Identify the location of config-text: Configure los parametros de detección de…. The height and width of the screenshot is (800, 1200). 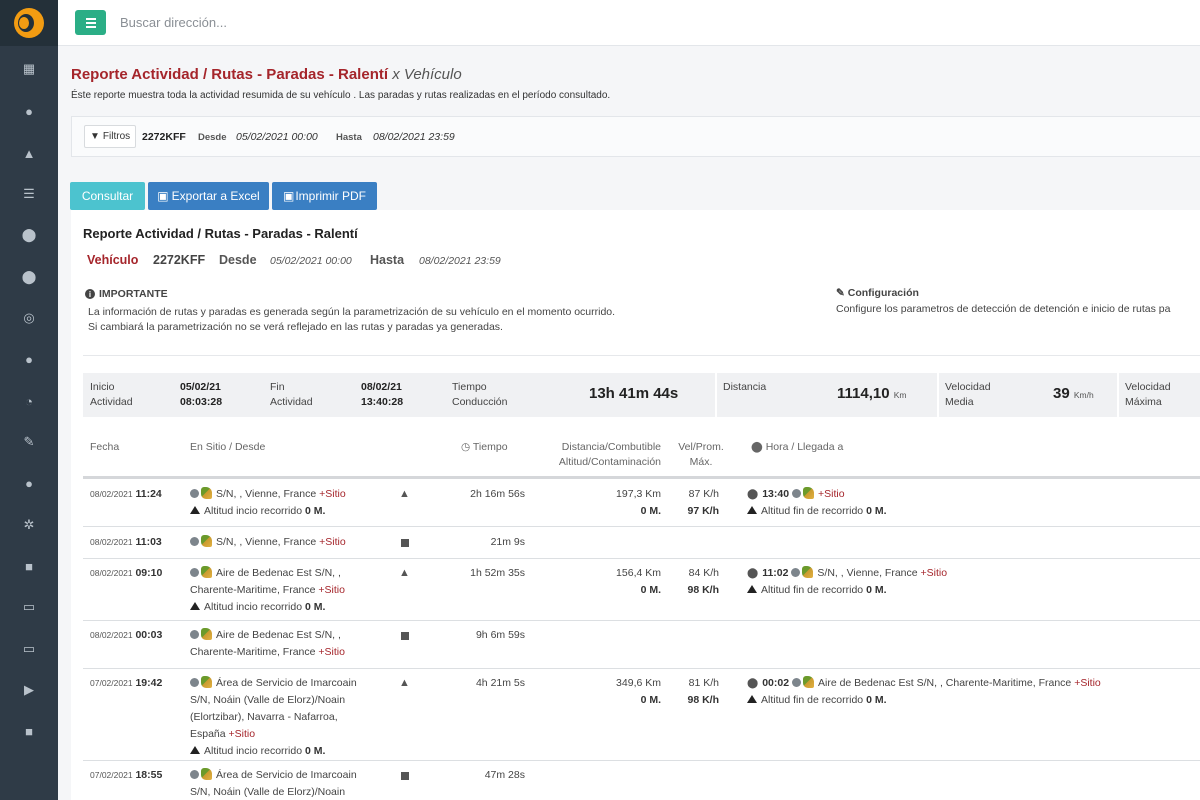
(1003, 309).